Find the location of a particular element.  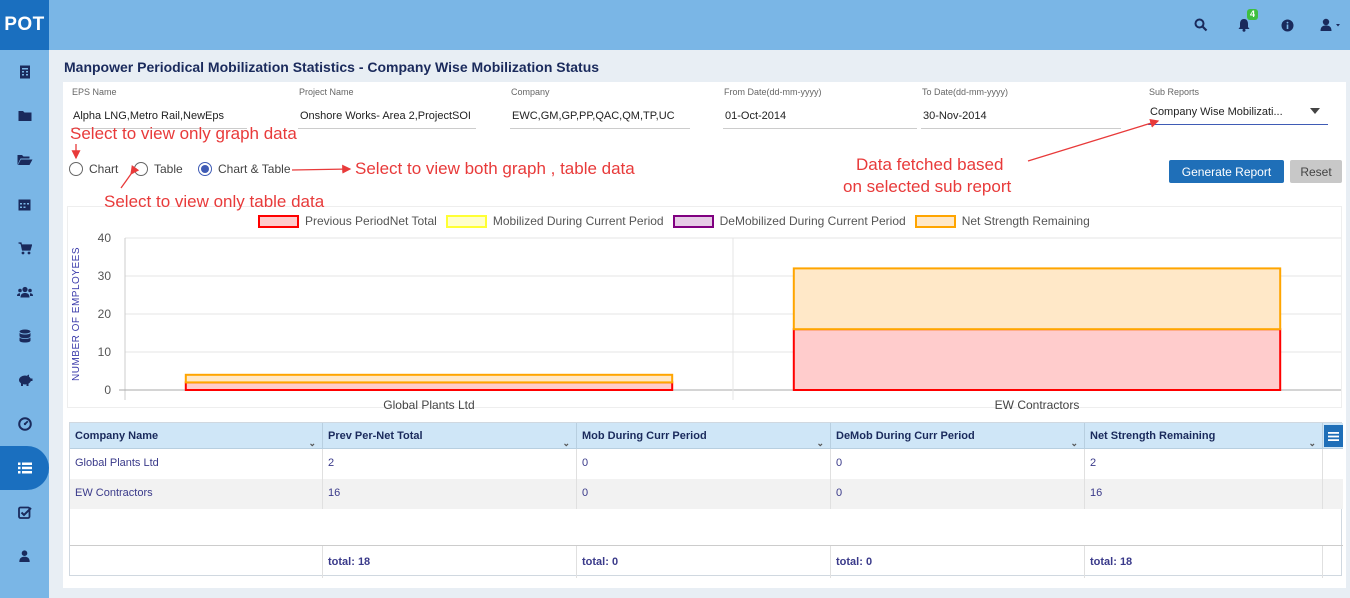

legend-item: DeMobilized During Current Period is located at coordinates (789, 221).